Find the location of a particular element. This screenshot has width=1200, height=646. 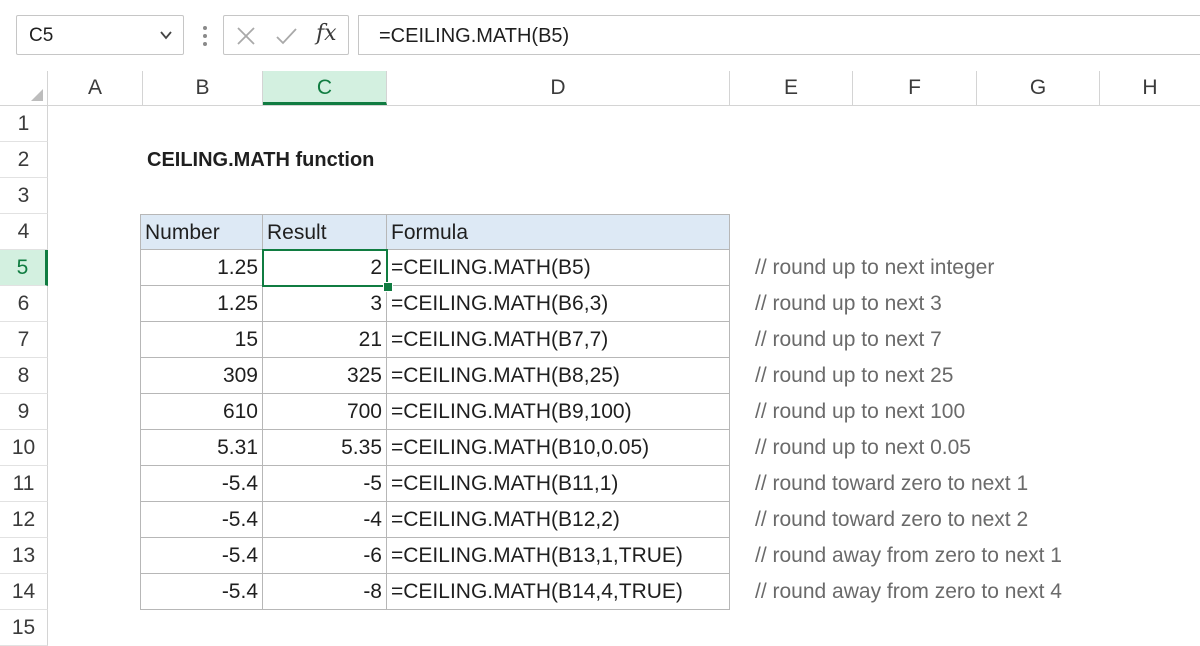

more-options-icon is located at coordinates (205, 36).